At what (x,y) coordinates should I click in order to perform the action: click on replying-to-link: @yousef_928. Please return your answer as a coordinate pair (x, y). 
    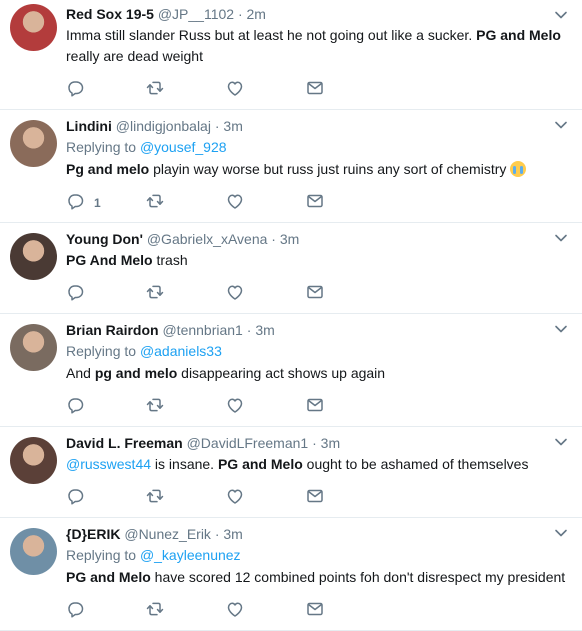
    Looking at the image, I should click on (183, 147).